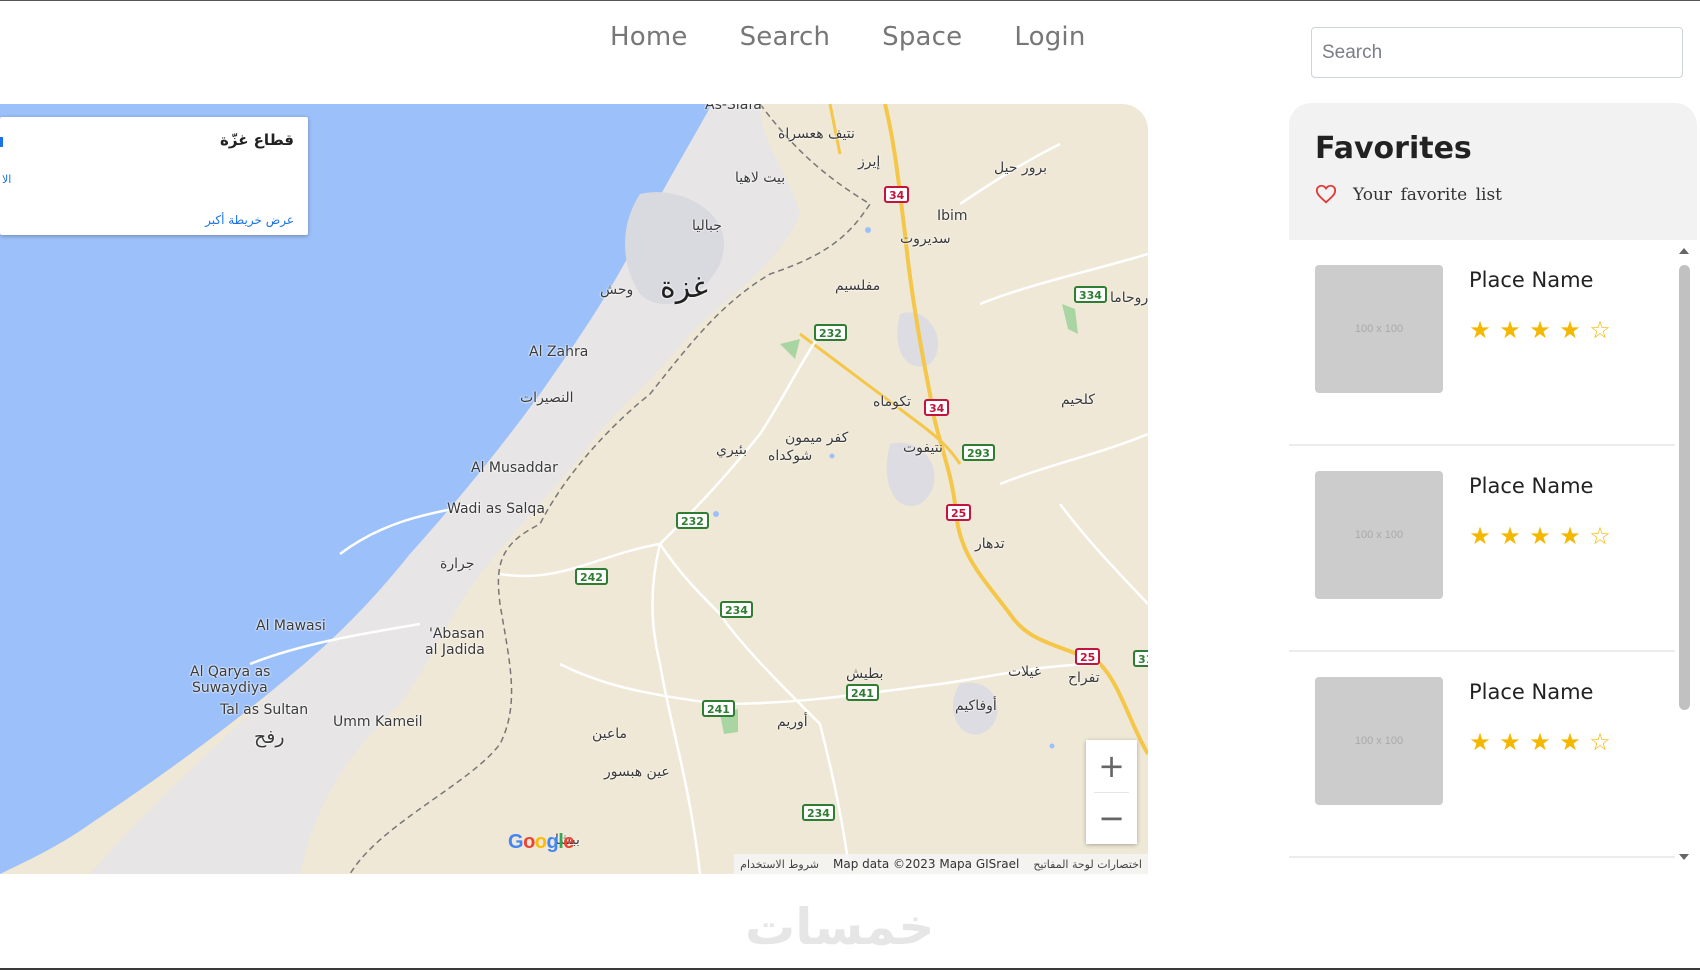 Image resolution: width=1700 pixels, height=970 pixels. I want to click on view-larger-map-link: عرض خريطة أكبر, so click(249, 220).